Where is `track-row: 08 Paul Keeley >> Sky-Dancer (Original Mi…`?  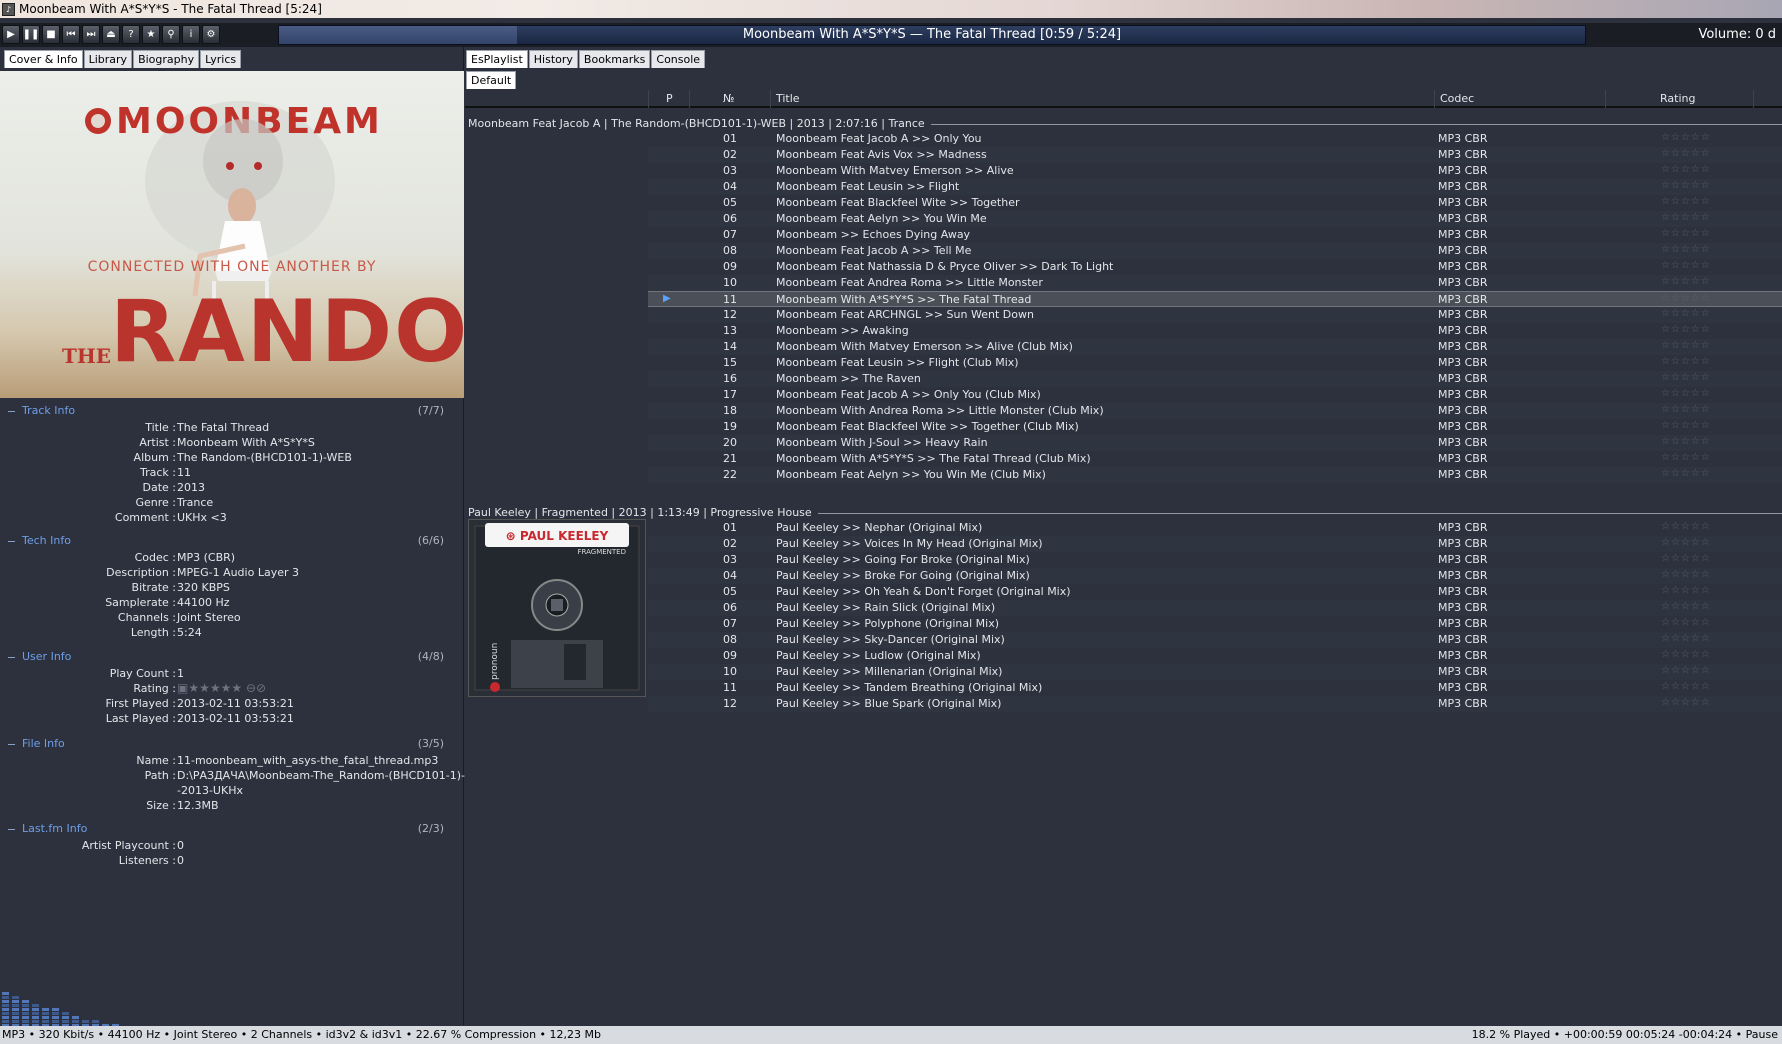 track-row: 08 Paul Keeley >> Sky-Dancer (Original Mi… is located at coordinates (1215, 640).